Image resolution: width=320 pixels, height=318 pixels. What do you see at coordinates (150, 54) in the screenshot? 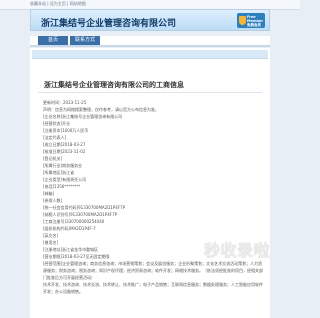
I see `content-header-strip` at bounding box center [150, 54].